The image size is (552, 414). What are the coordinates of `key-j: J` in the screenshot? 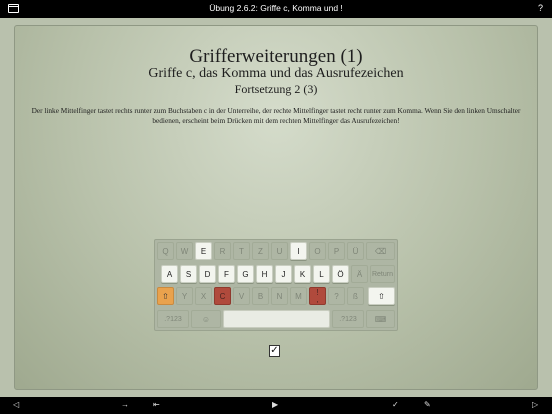 It's located at (283, 274).